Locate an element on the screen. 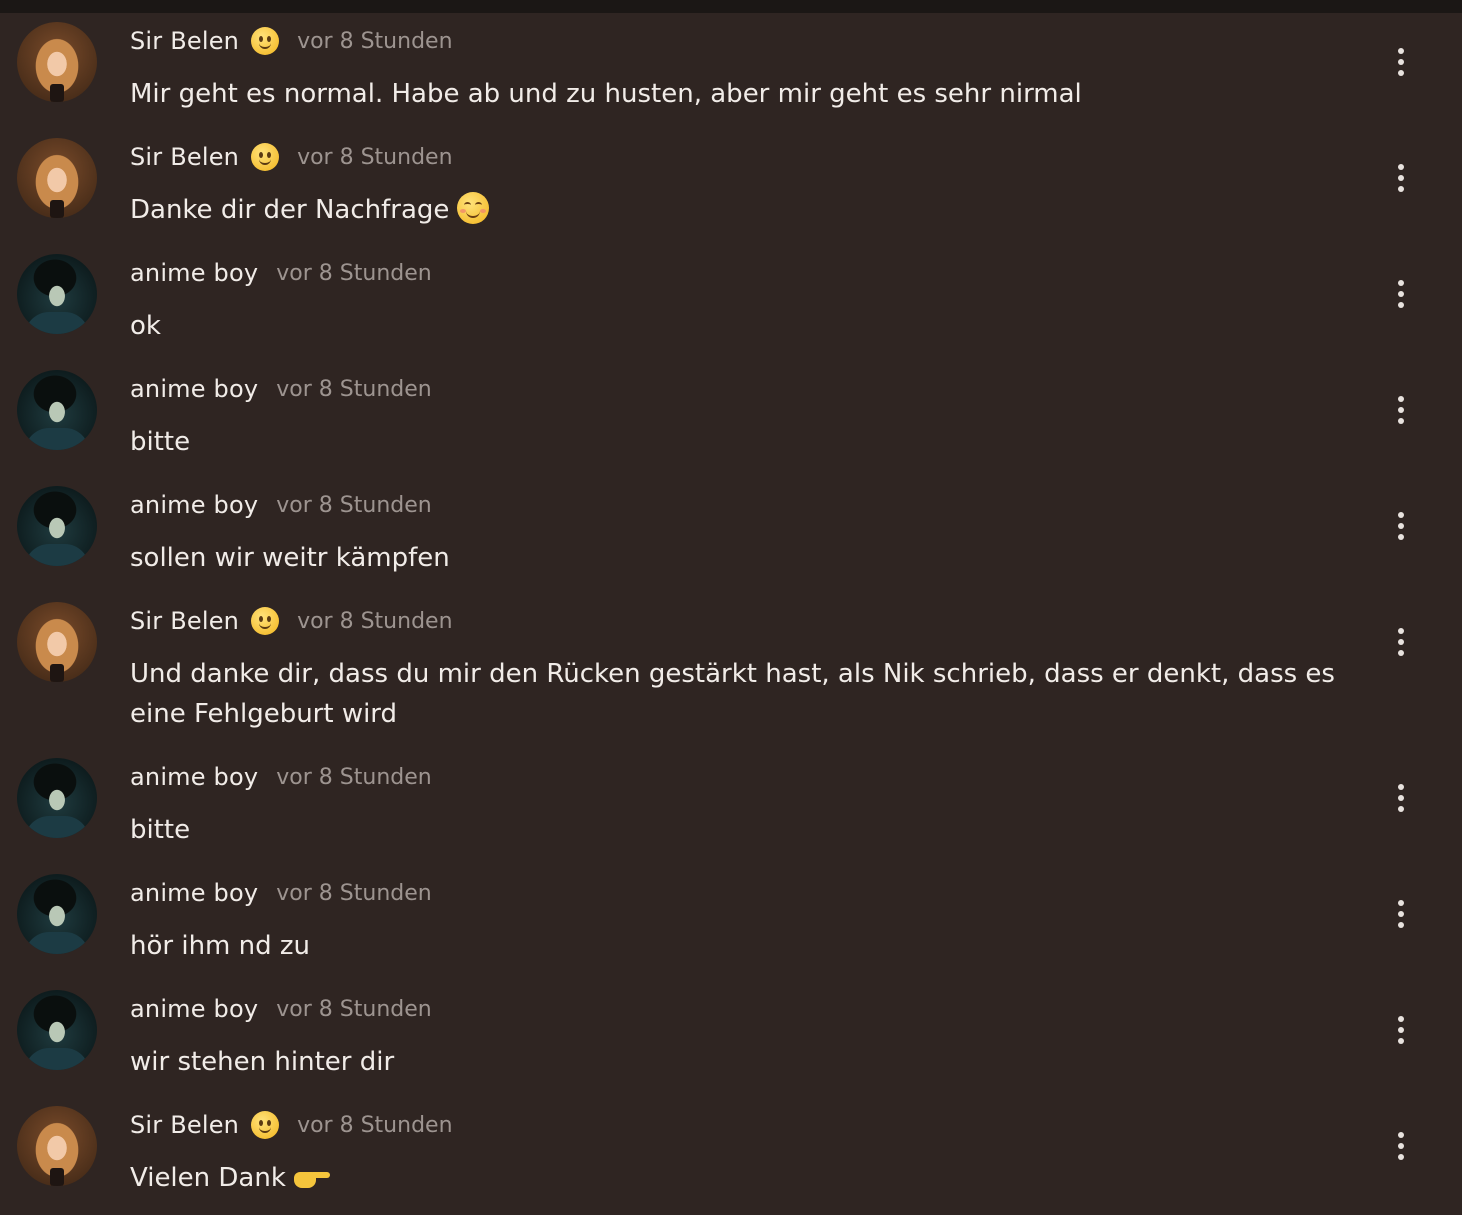  message-text: sollen wir weitr kämpfen is located at coordinates (290, 558).